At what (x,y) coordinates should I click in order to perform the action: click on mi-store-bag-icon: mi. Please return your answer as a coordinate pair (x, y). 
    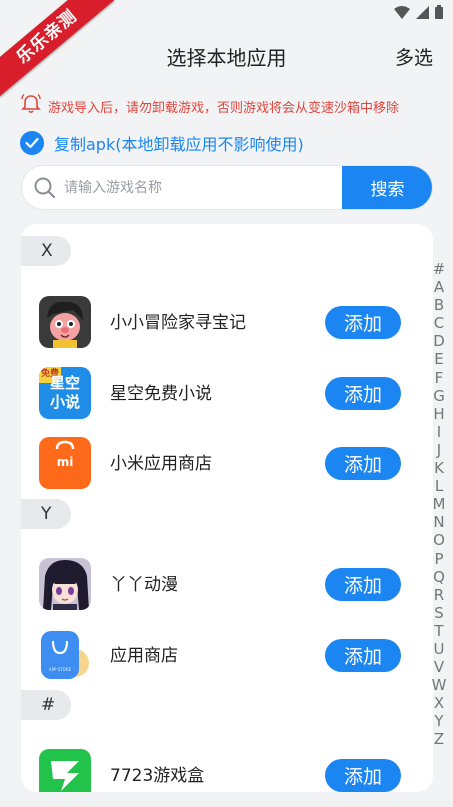
    Looking at the image, I should click on (65, 463).